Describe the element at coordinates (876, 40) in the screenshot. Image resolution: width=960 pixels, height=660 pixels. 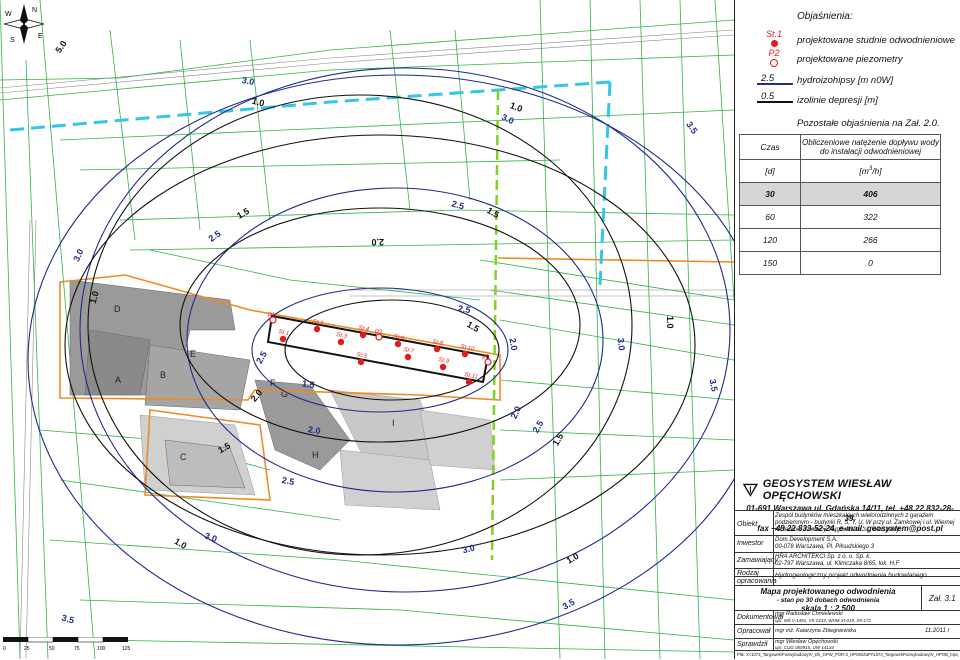
I see `well-legend-label: projektowane studnie odwodnieniowe` at that location.